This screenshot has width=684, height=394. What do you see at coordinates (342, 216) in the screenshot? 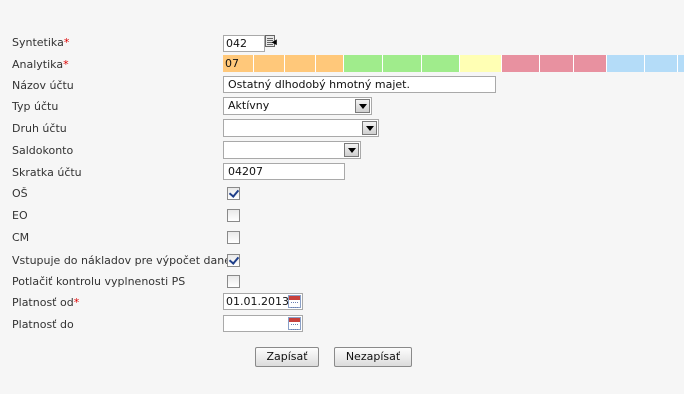
I see `row-eo: EO` at bounding box center [342, 216].